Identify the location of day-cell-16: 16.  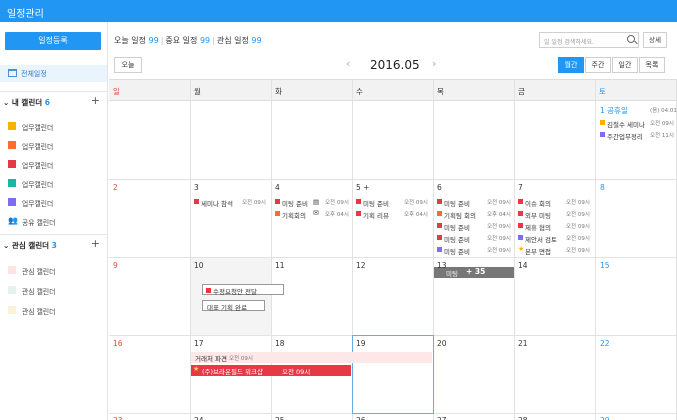
(118, 343).